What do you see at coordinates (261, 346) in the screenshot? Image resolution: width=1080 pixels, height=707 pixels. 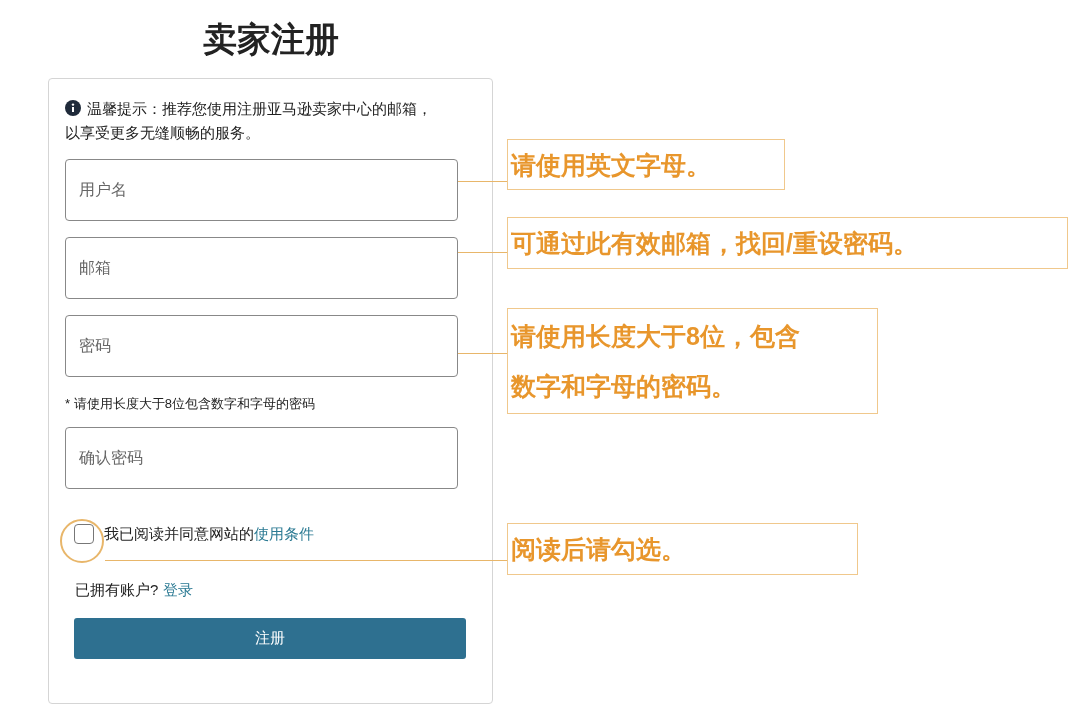 I see `input-field: 密码` at bounding box center [261, 346].